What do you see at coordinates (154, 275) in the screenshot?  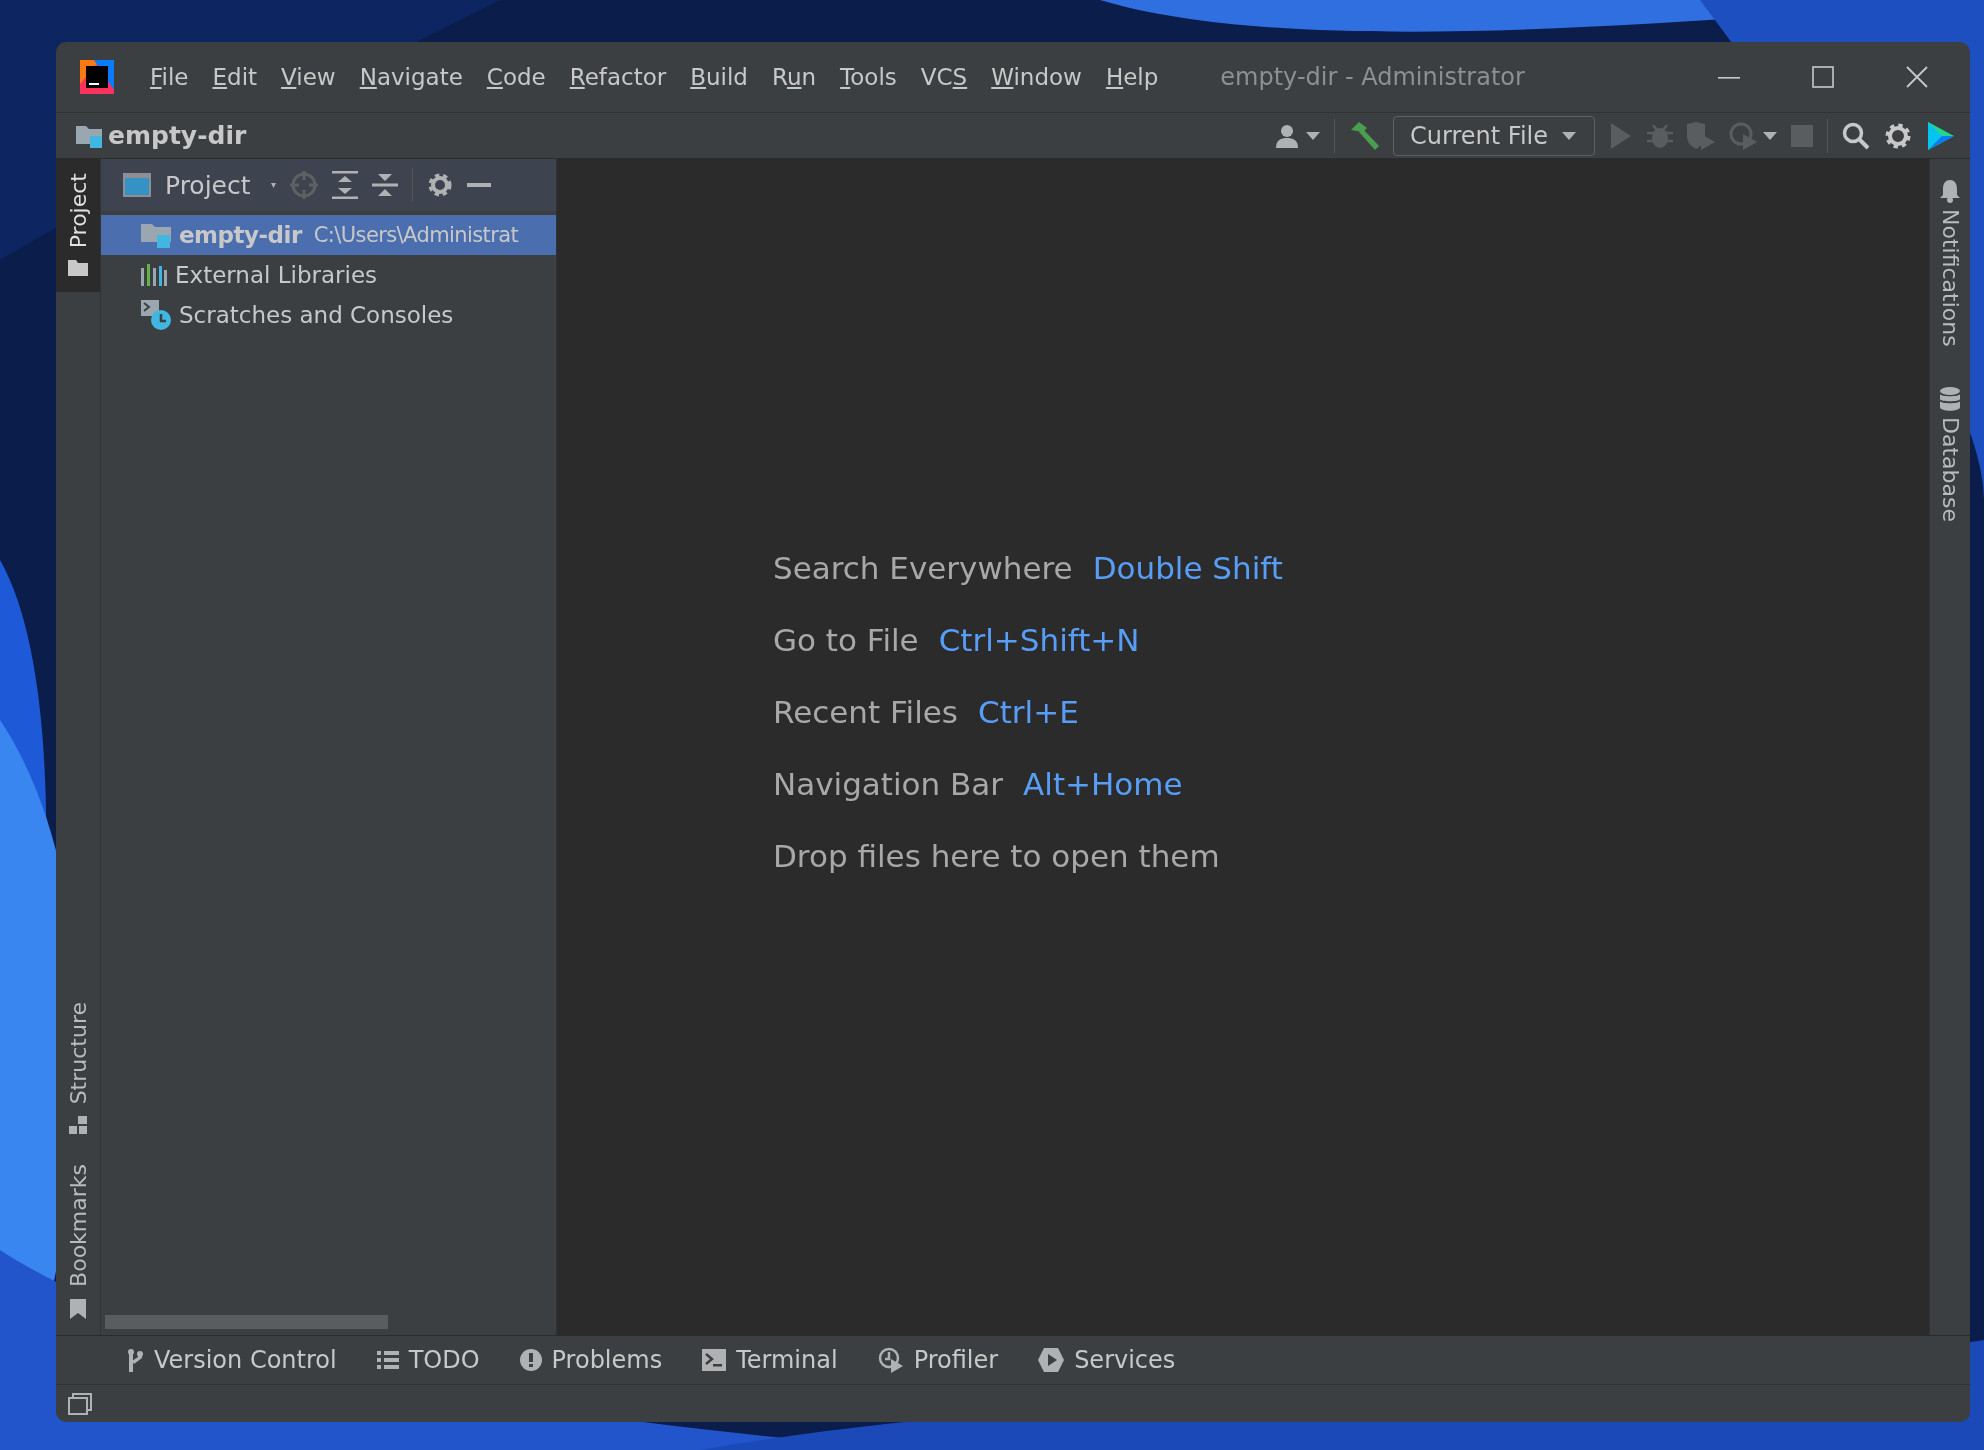 I see `library-bars-icon` at bounding box center [154, 275].